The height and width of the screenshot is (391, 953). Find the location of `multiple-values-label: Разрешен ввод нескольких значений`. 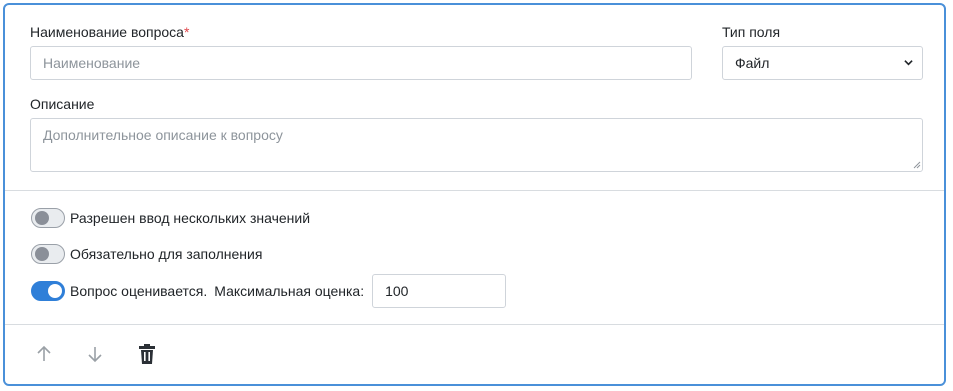

multiple-values-label: Разрешен ввод нескольких значений is located at coordinates (190, 218).